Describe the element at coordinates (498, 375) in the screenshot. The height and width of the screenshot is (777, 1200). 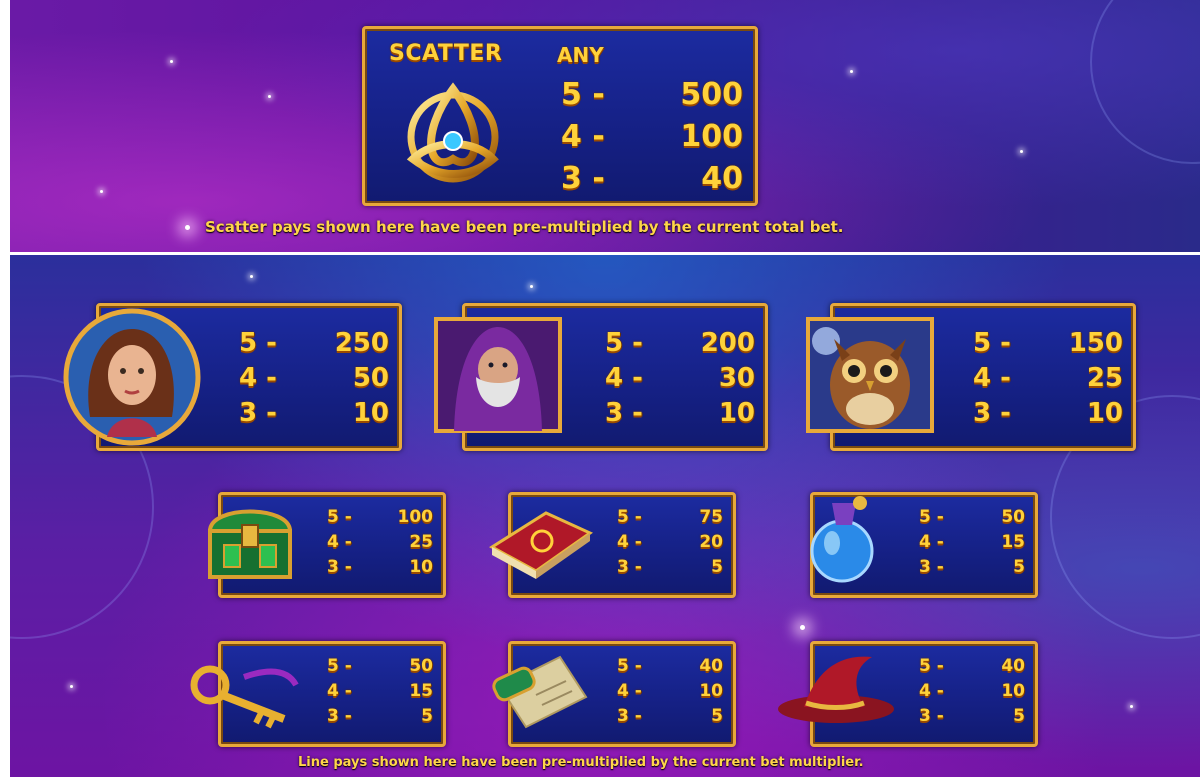
I see `wizard-portrait-icon` at that location.